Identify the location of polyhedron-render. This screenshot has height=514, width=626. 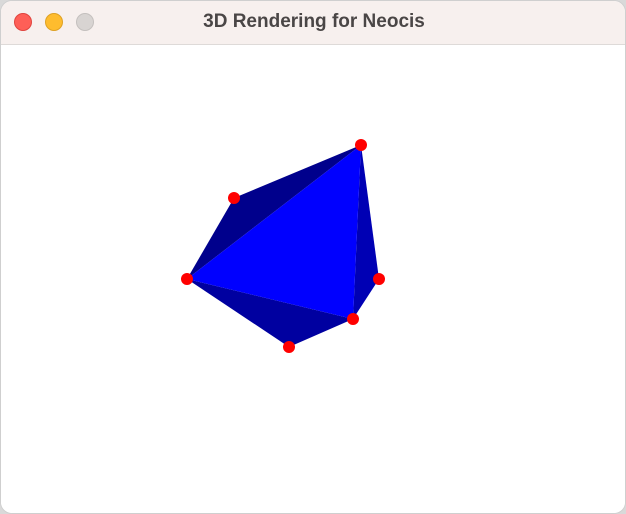
(283, 246).